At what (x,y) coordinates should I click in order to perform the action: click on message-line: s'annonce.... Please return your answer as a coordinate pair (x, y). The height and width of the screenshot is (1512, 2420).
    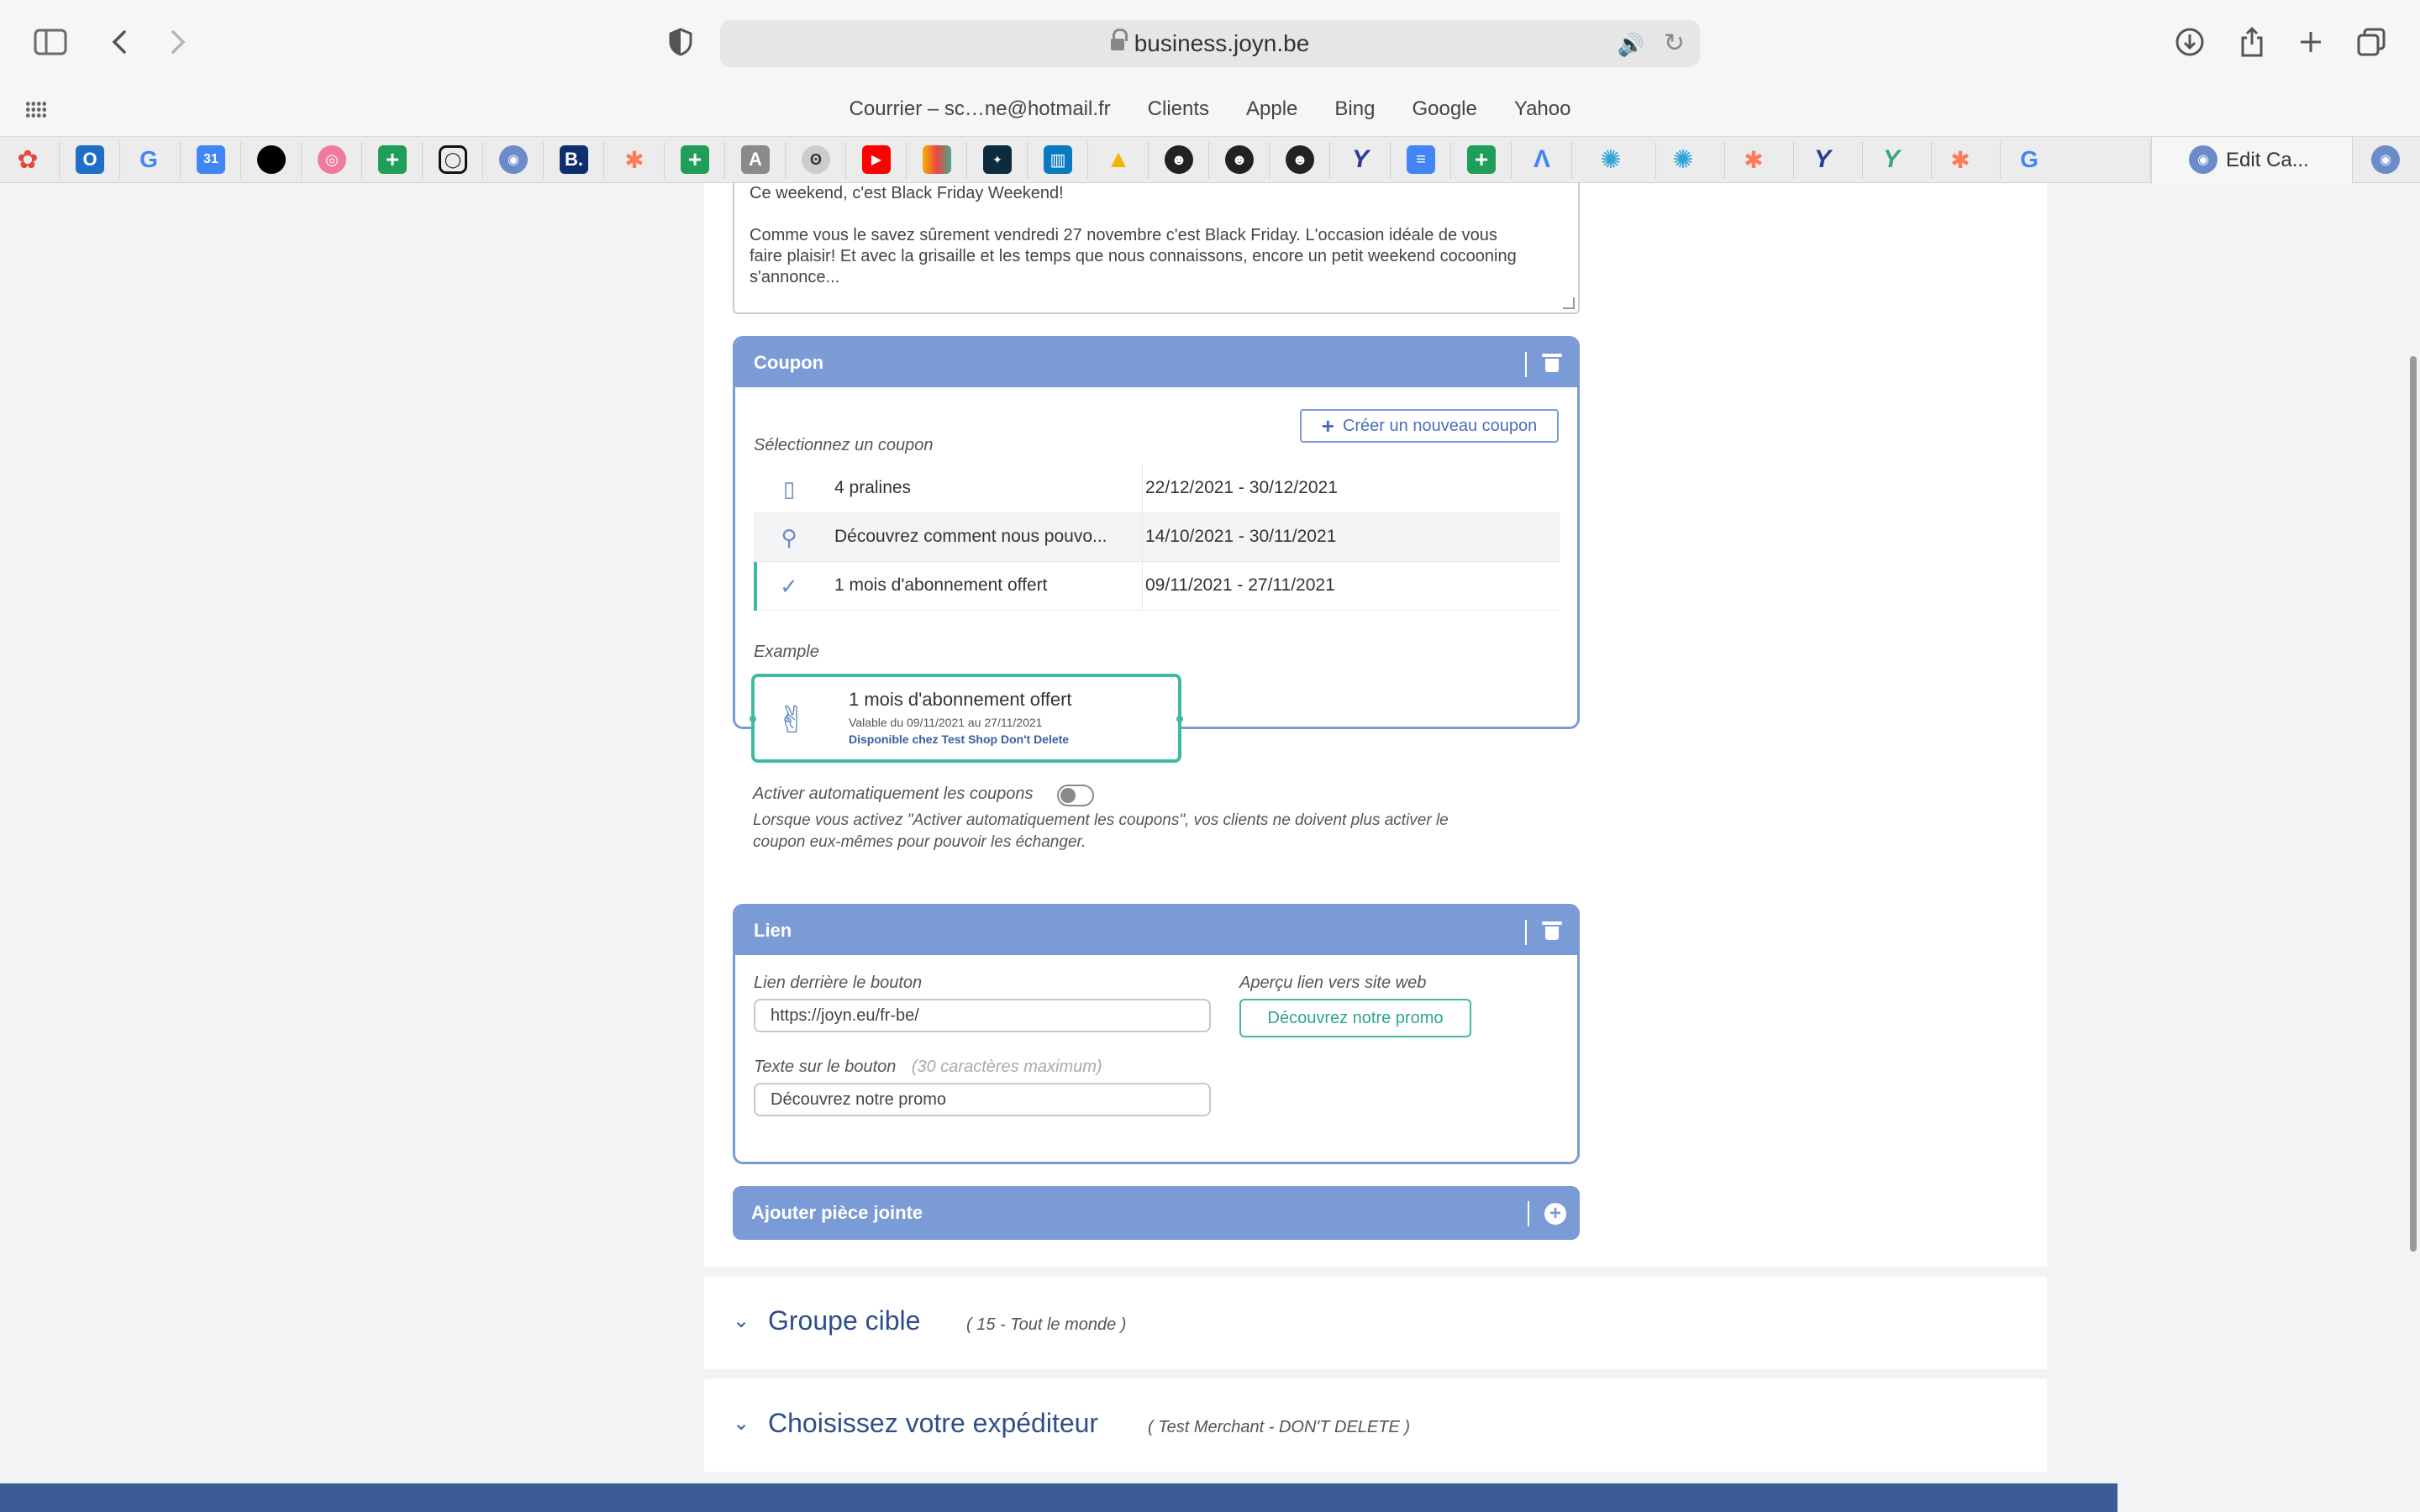
    Looking at the image, I should click on (795, 277).